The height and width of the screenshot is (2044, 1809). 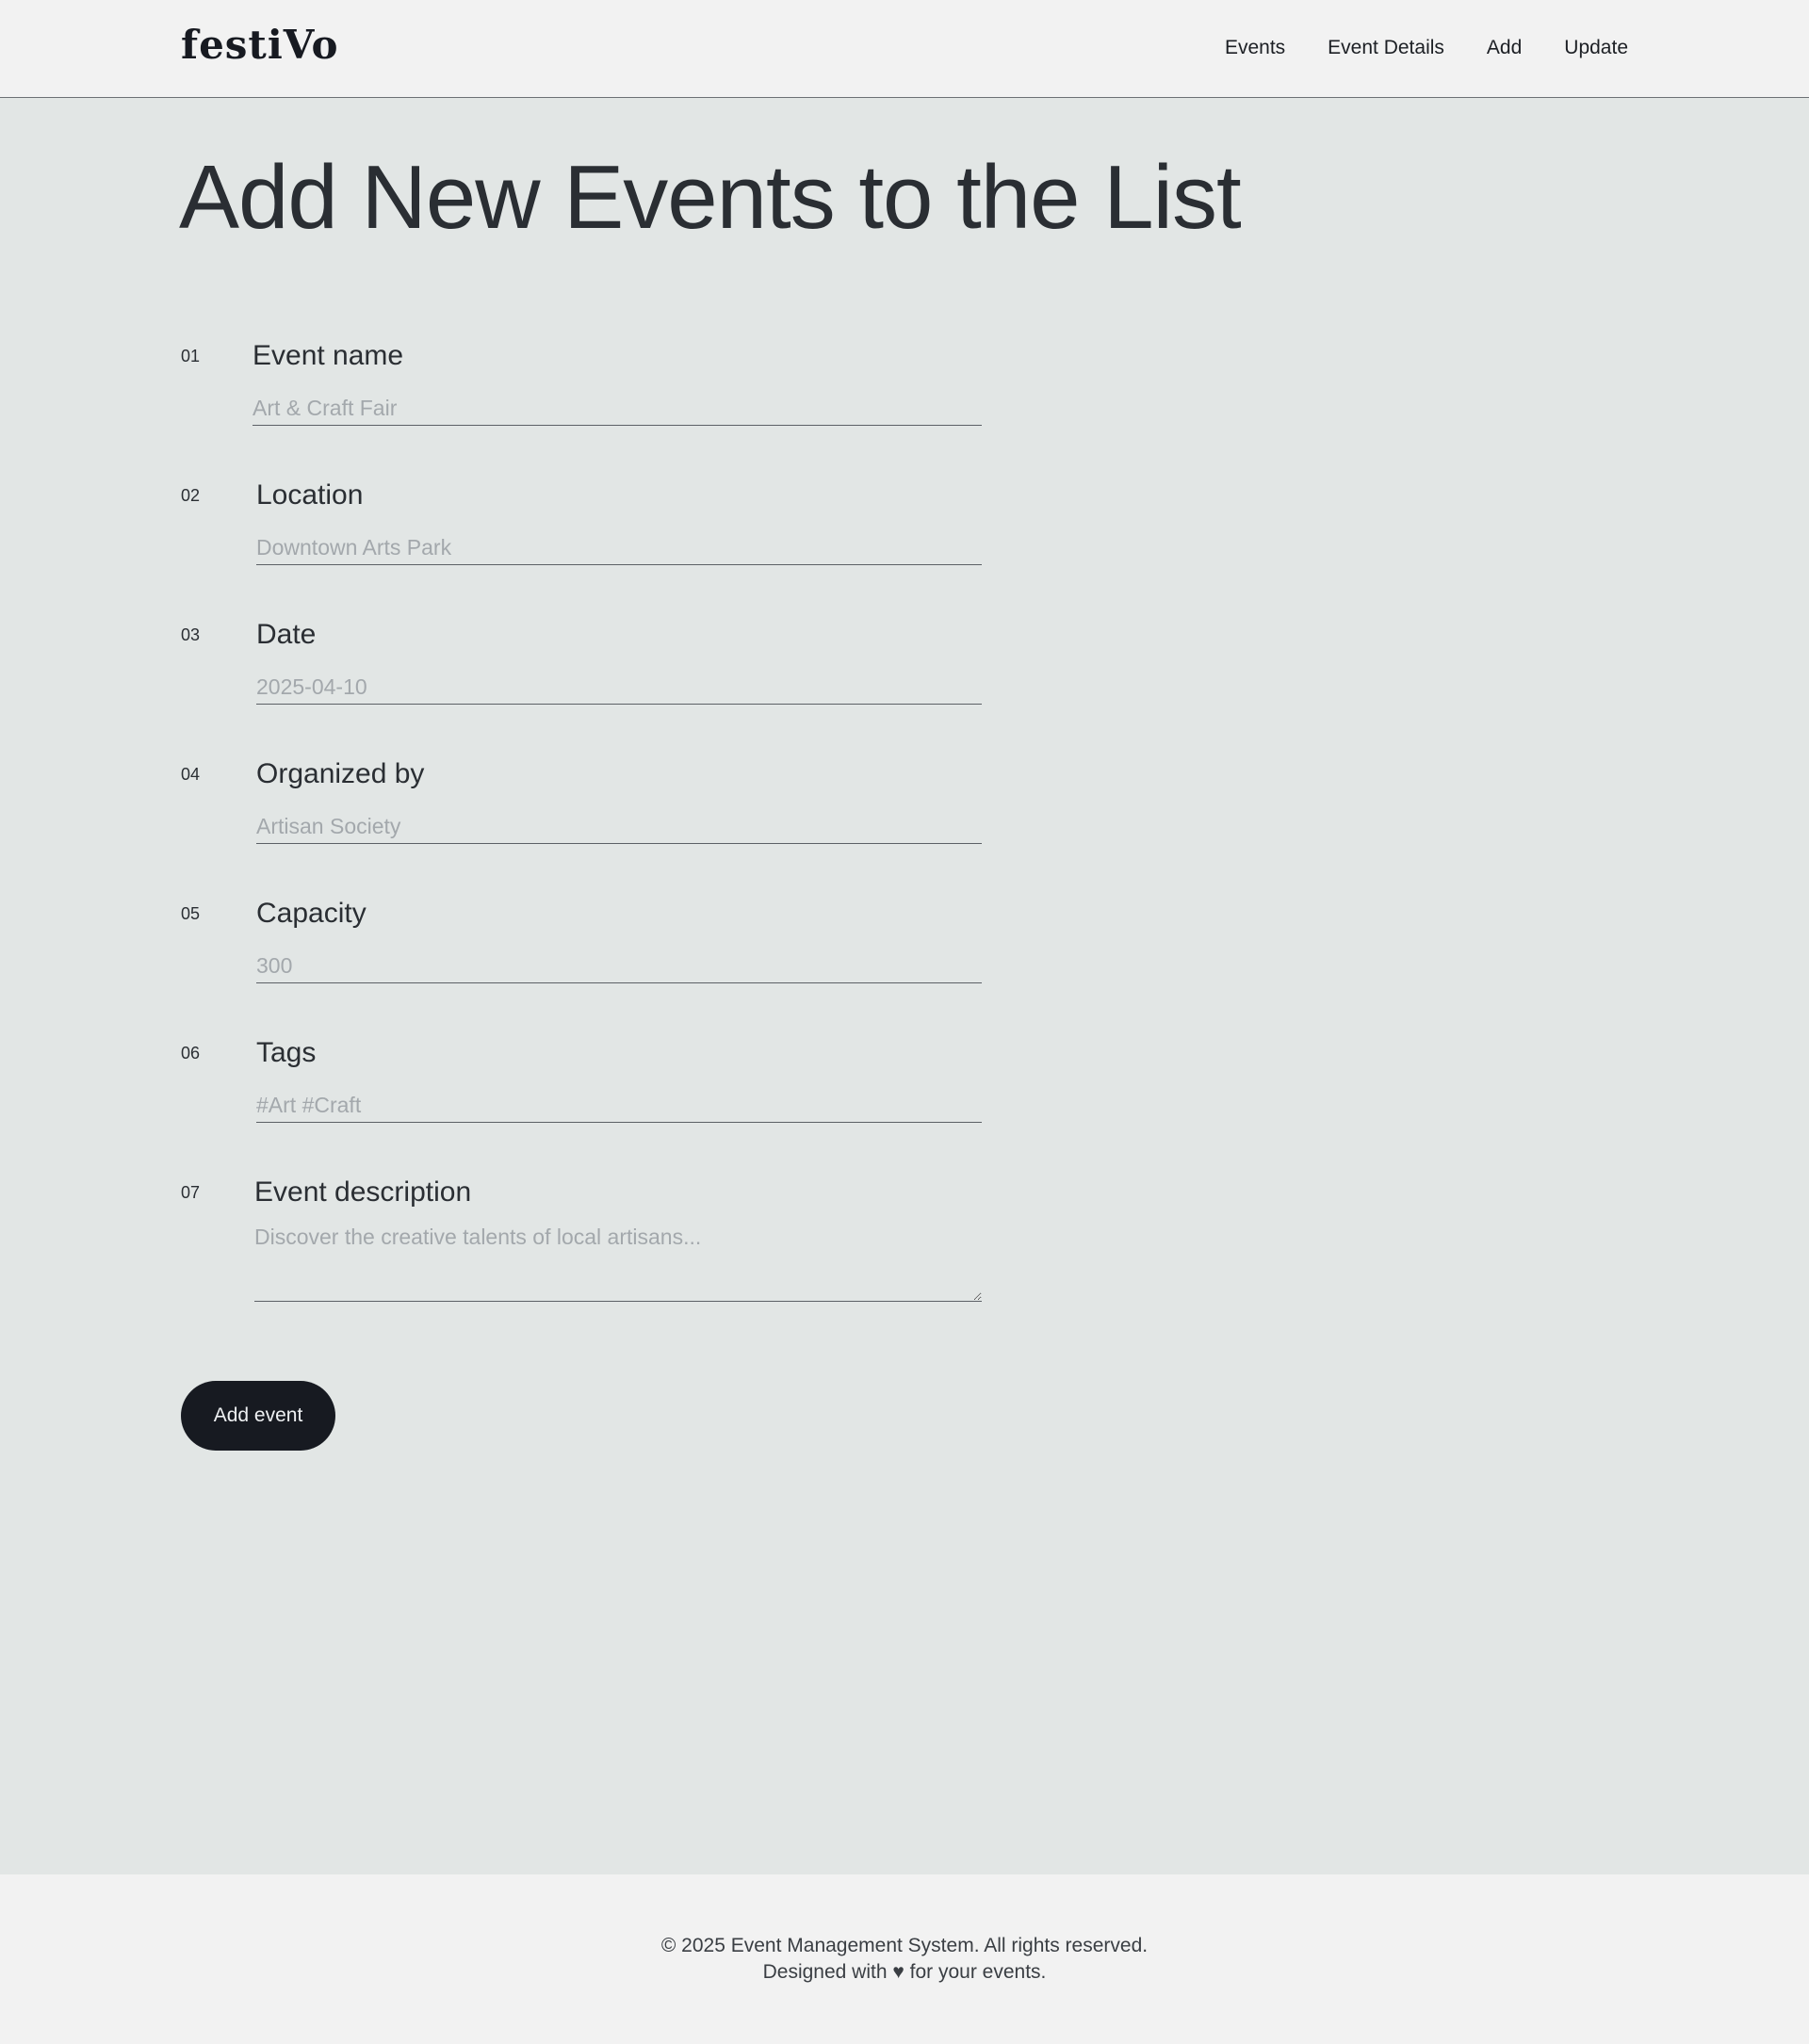 What do you see at coordinates (260, 45) in the screenshot?
I see `site-logo: festiVo` at bounding box center [260, 45].